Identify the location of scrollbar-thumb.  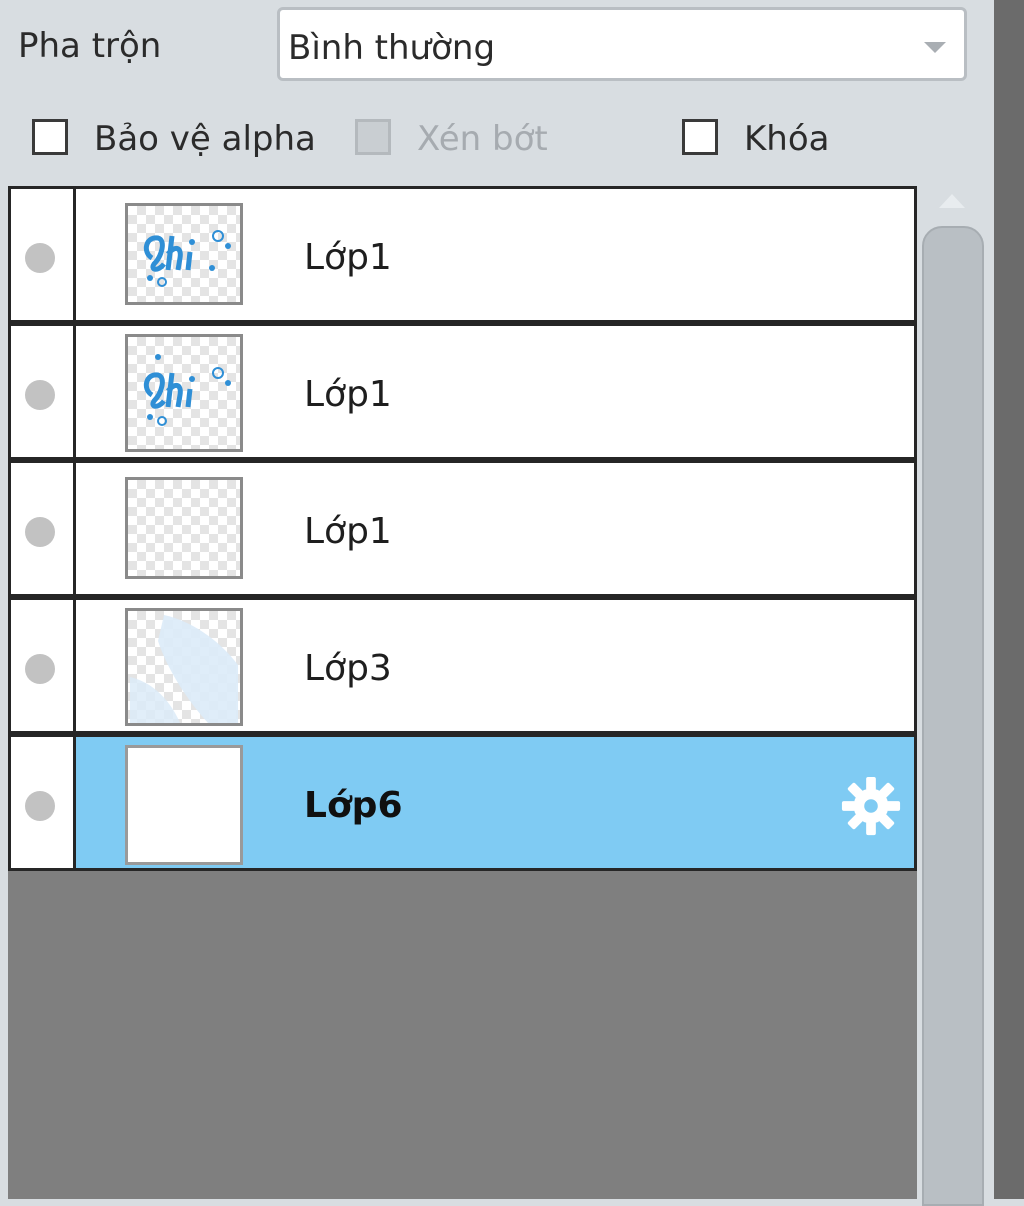
(953, 716).